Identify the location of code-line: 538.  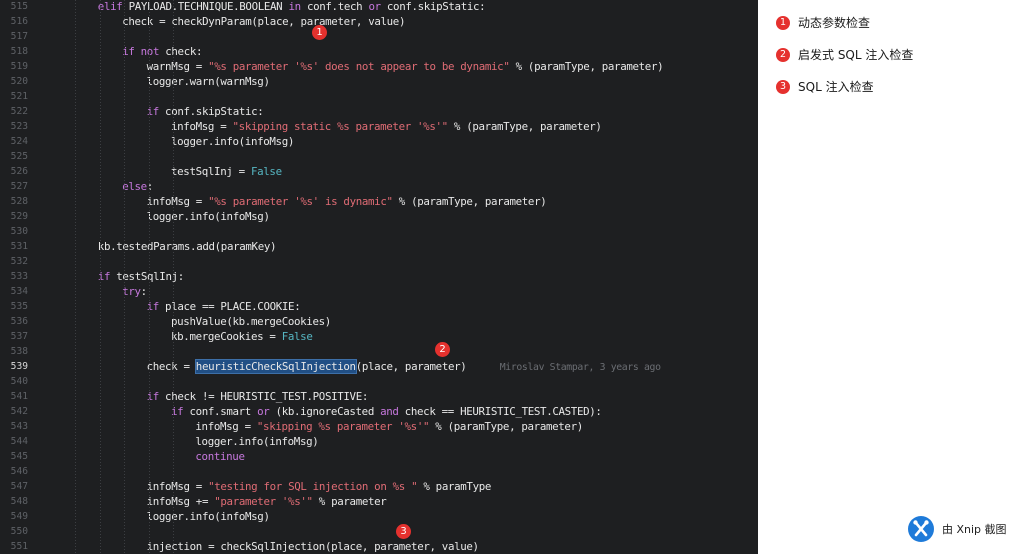
(379, 351).